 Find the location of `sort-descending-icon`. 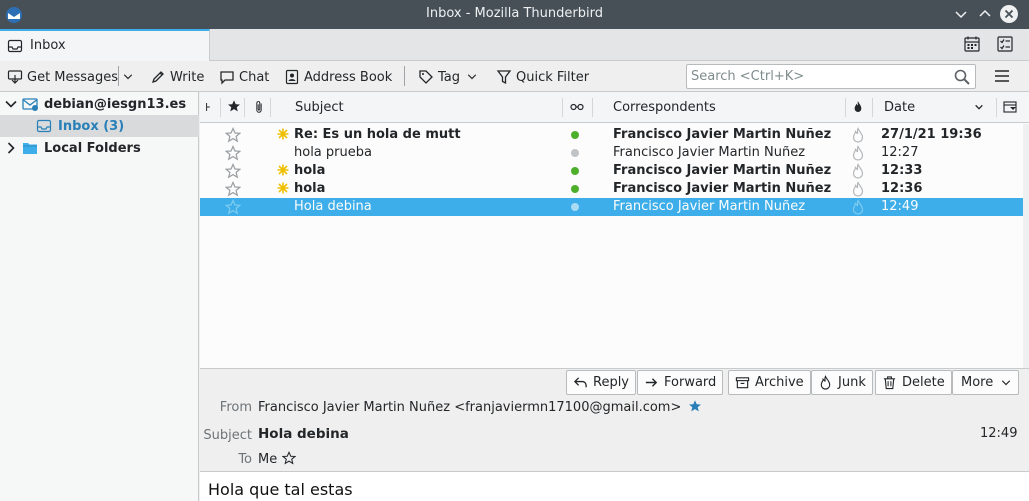

sort-descending-icon is located at coordinates (979, 108).